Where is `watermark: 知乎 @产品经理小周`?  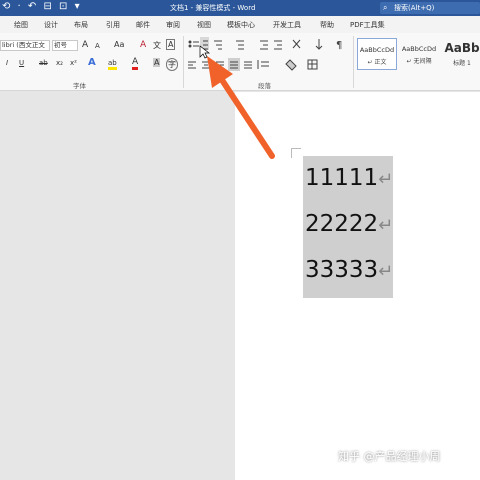 watermark: 知乎 @产品经理小周 is located at coordinates (389, 456).